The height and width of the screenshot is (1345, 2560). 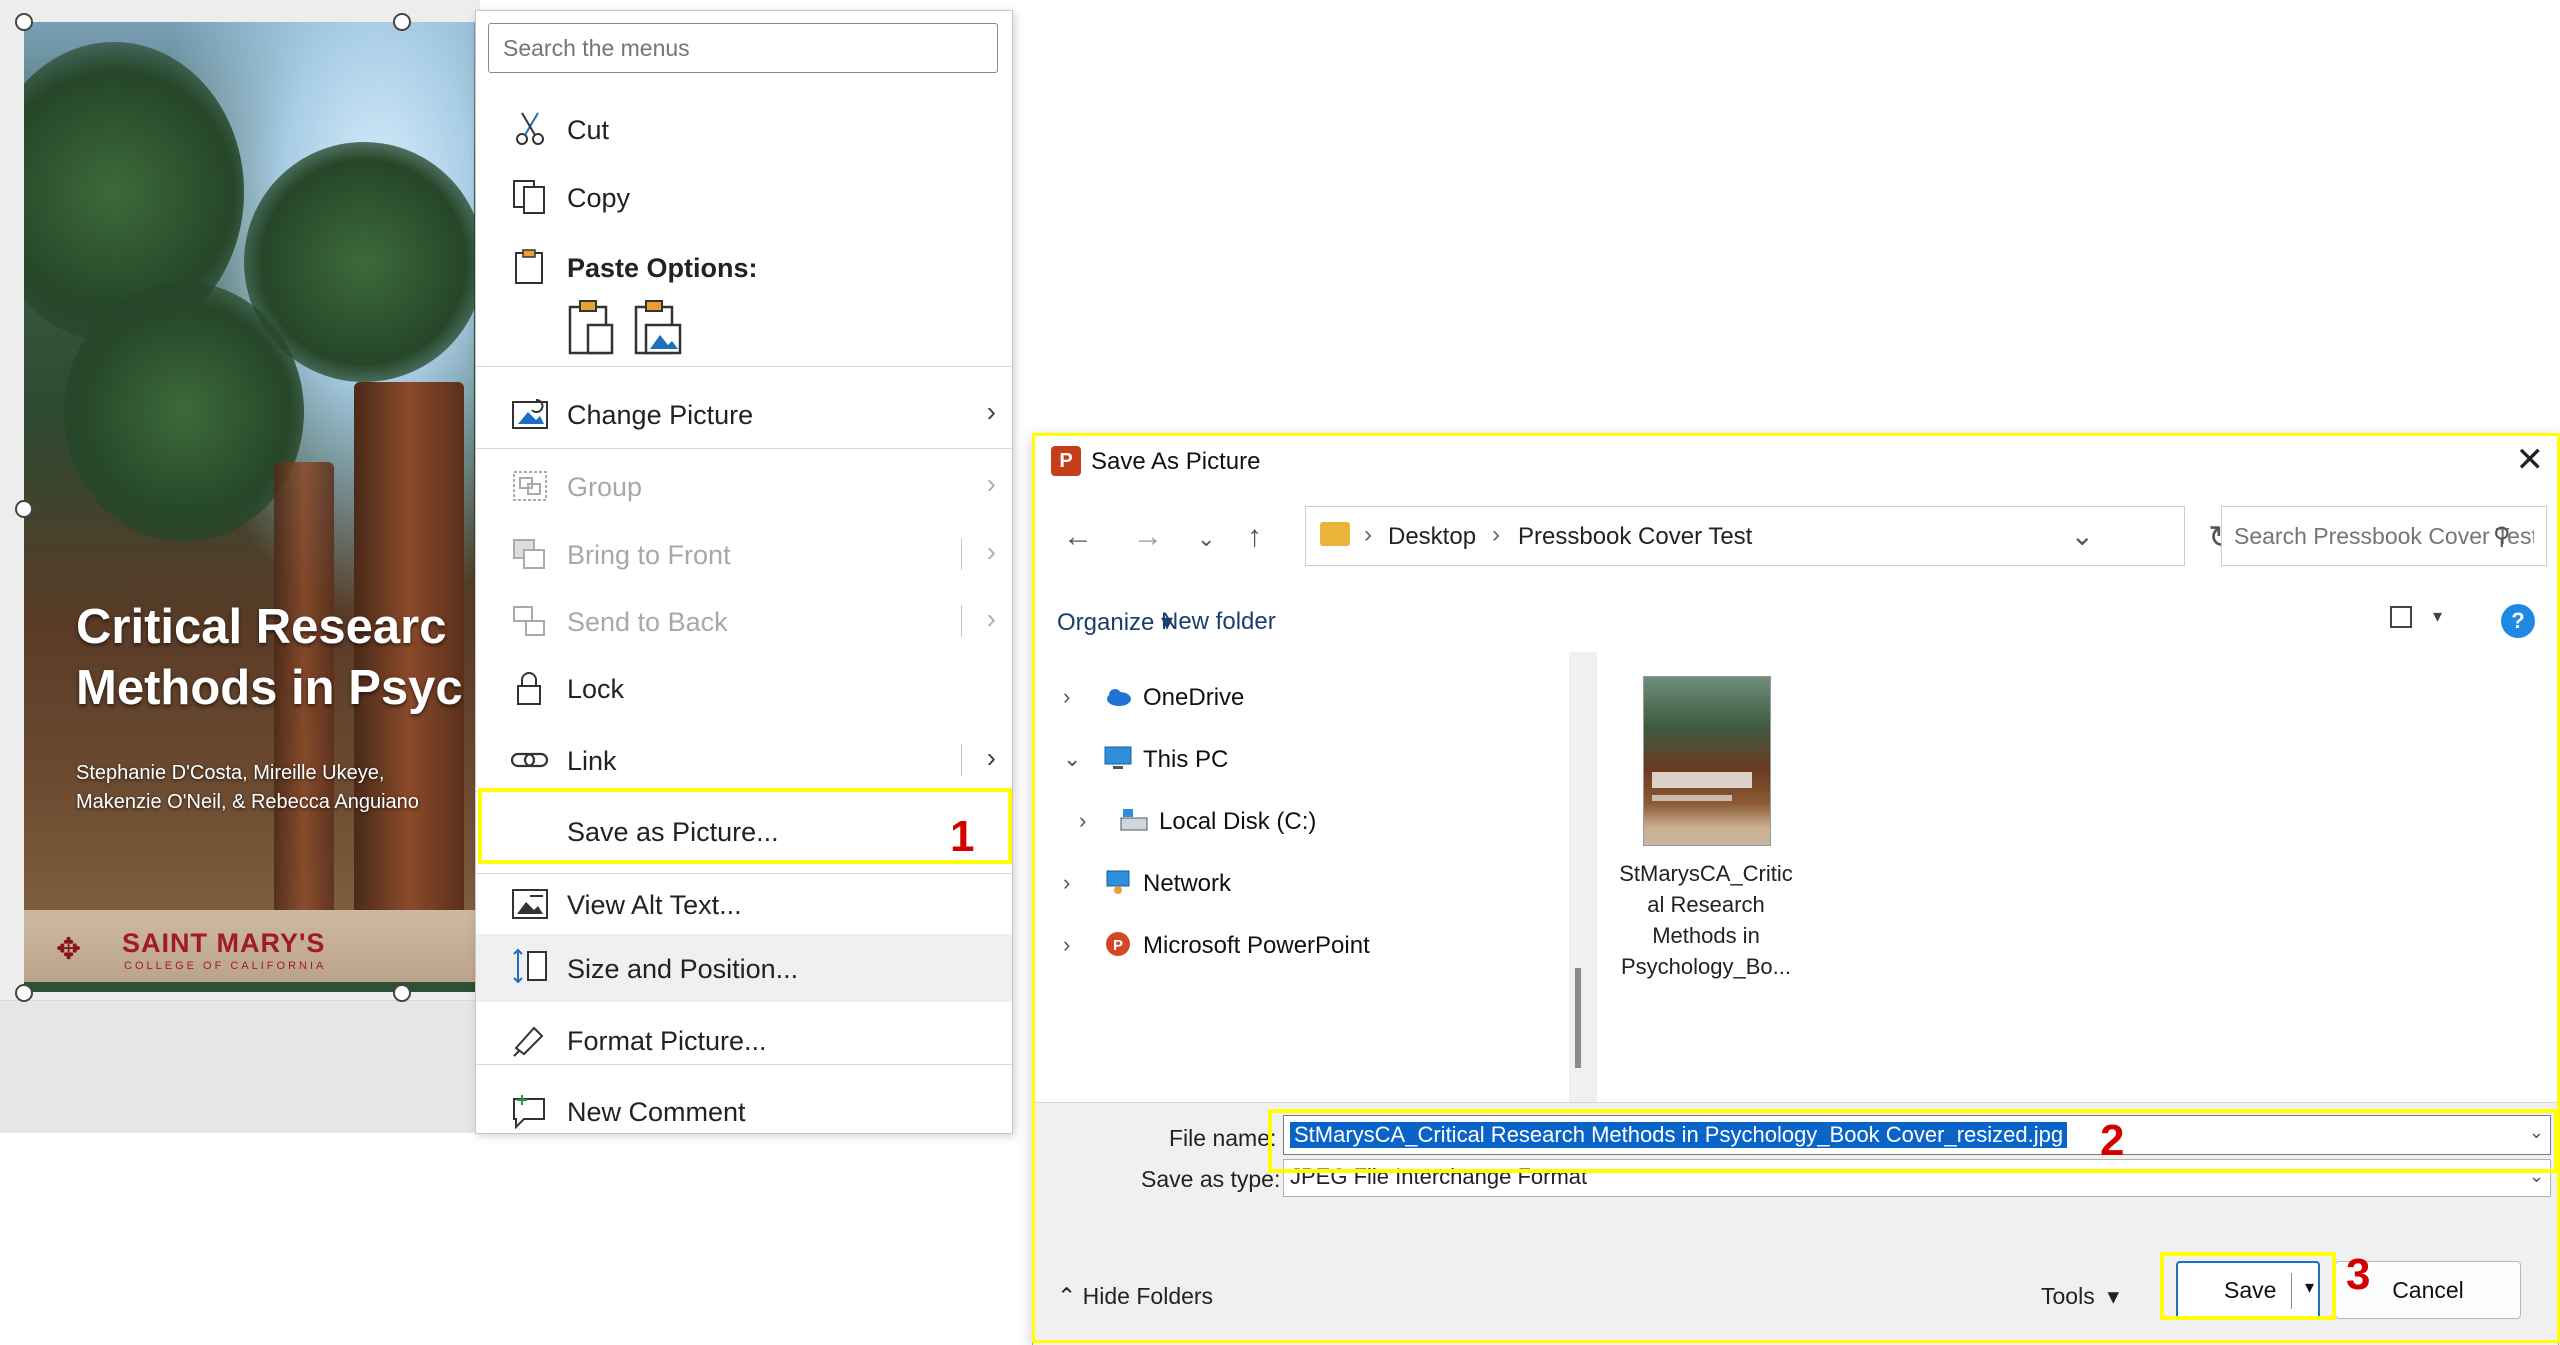 I want to click on cover-footer: ✥ SAINT MARY'S COLLEGE OF CALIFORNIA, so click(x=250, y=951).